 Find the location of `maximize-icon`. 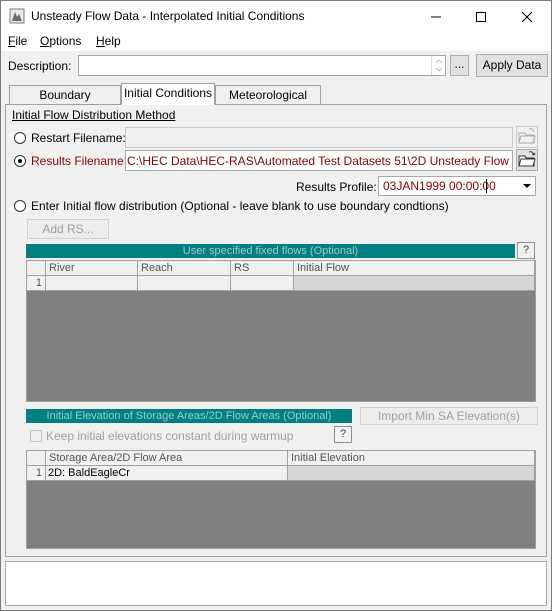

maximize-icon is located at coordinates (481, 16).